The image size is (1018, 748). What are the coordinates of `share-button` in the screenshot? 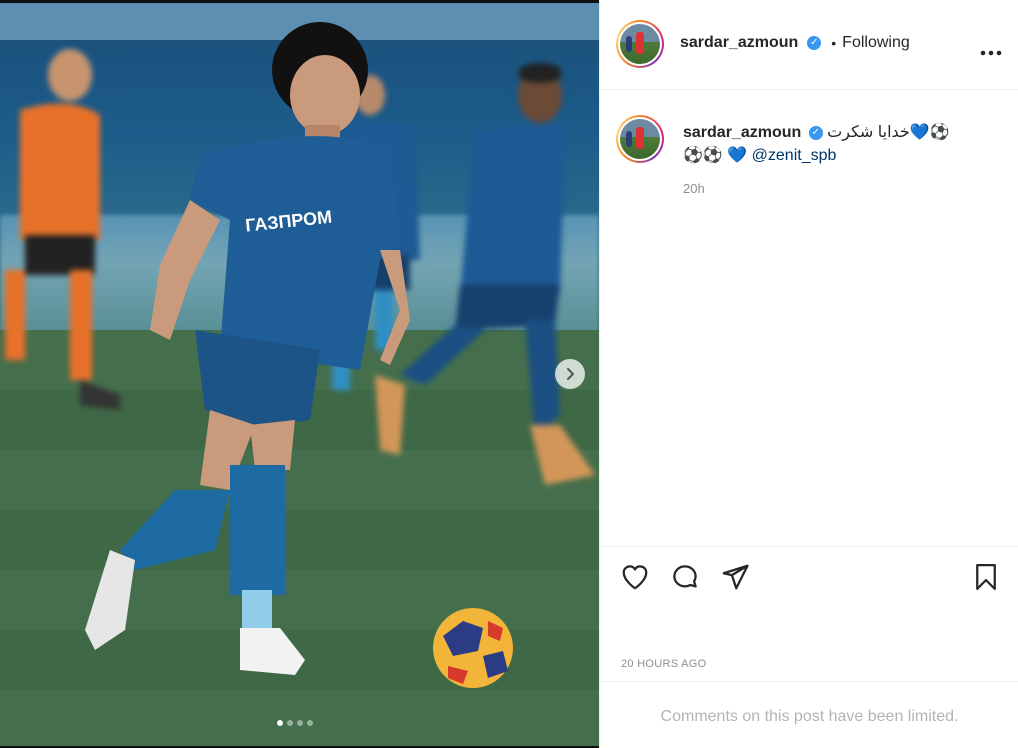 It's located at (735, 577).